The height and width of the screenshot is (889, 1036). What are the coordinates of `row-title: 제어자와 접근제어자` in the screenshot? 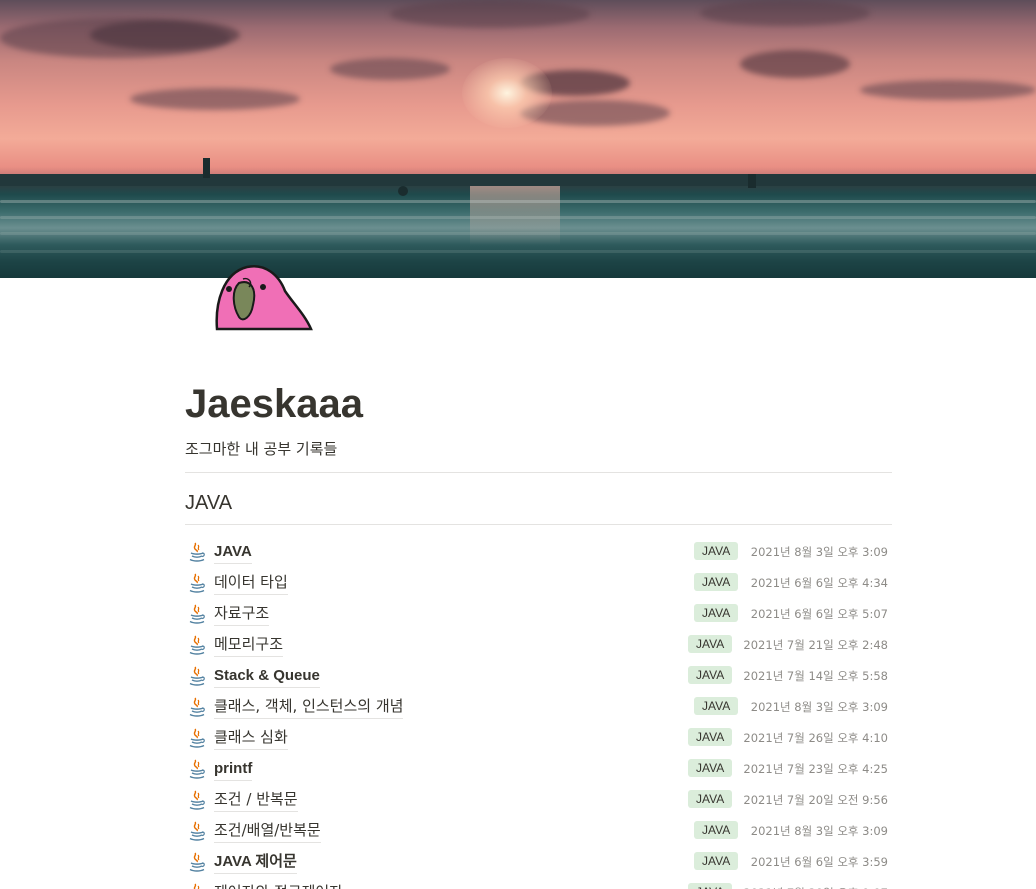 It's located at (278, 885).